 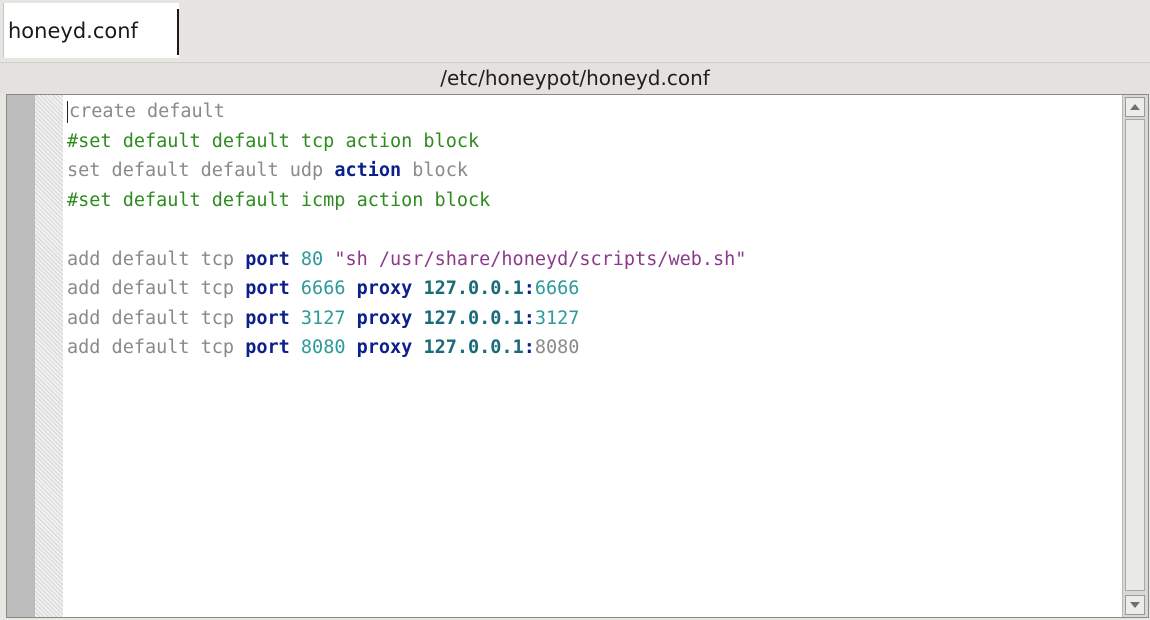 I want to click on code-token-comment: #set default default tcp action block, so click(x=273, y=141).